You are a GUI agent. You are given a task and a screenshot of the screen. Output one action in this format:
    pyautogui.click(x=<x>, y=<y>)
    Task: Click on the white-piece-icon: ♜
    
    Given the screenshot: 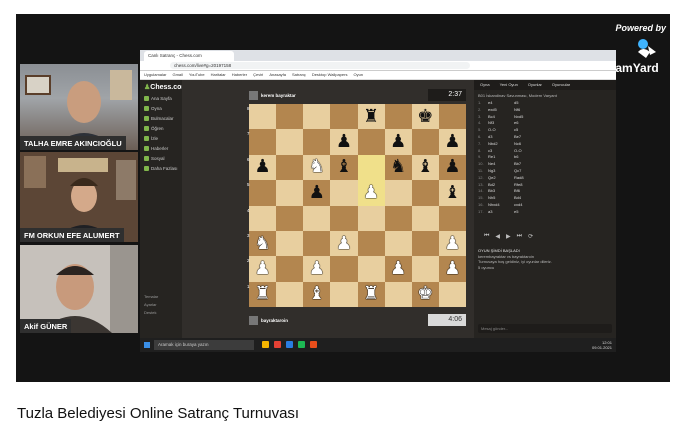 What is the action you would take?
    pyautogui.click(x=262, y=294)
    